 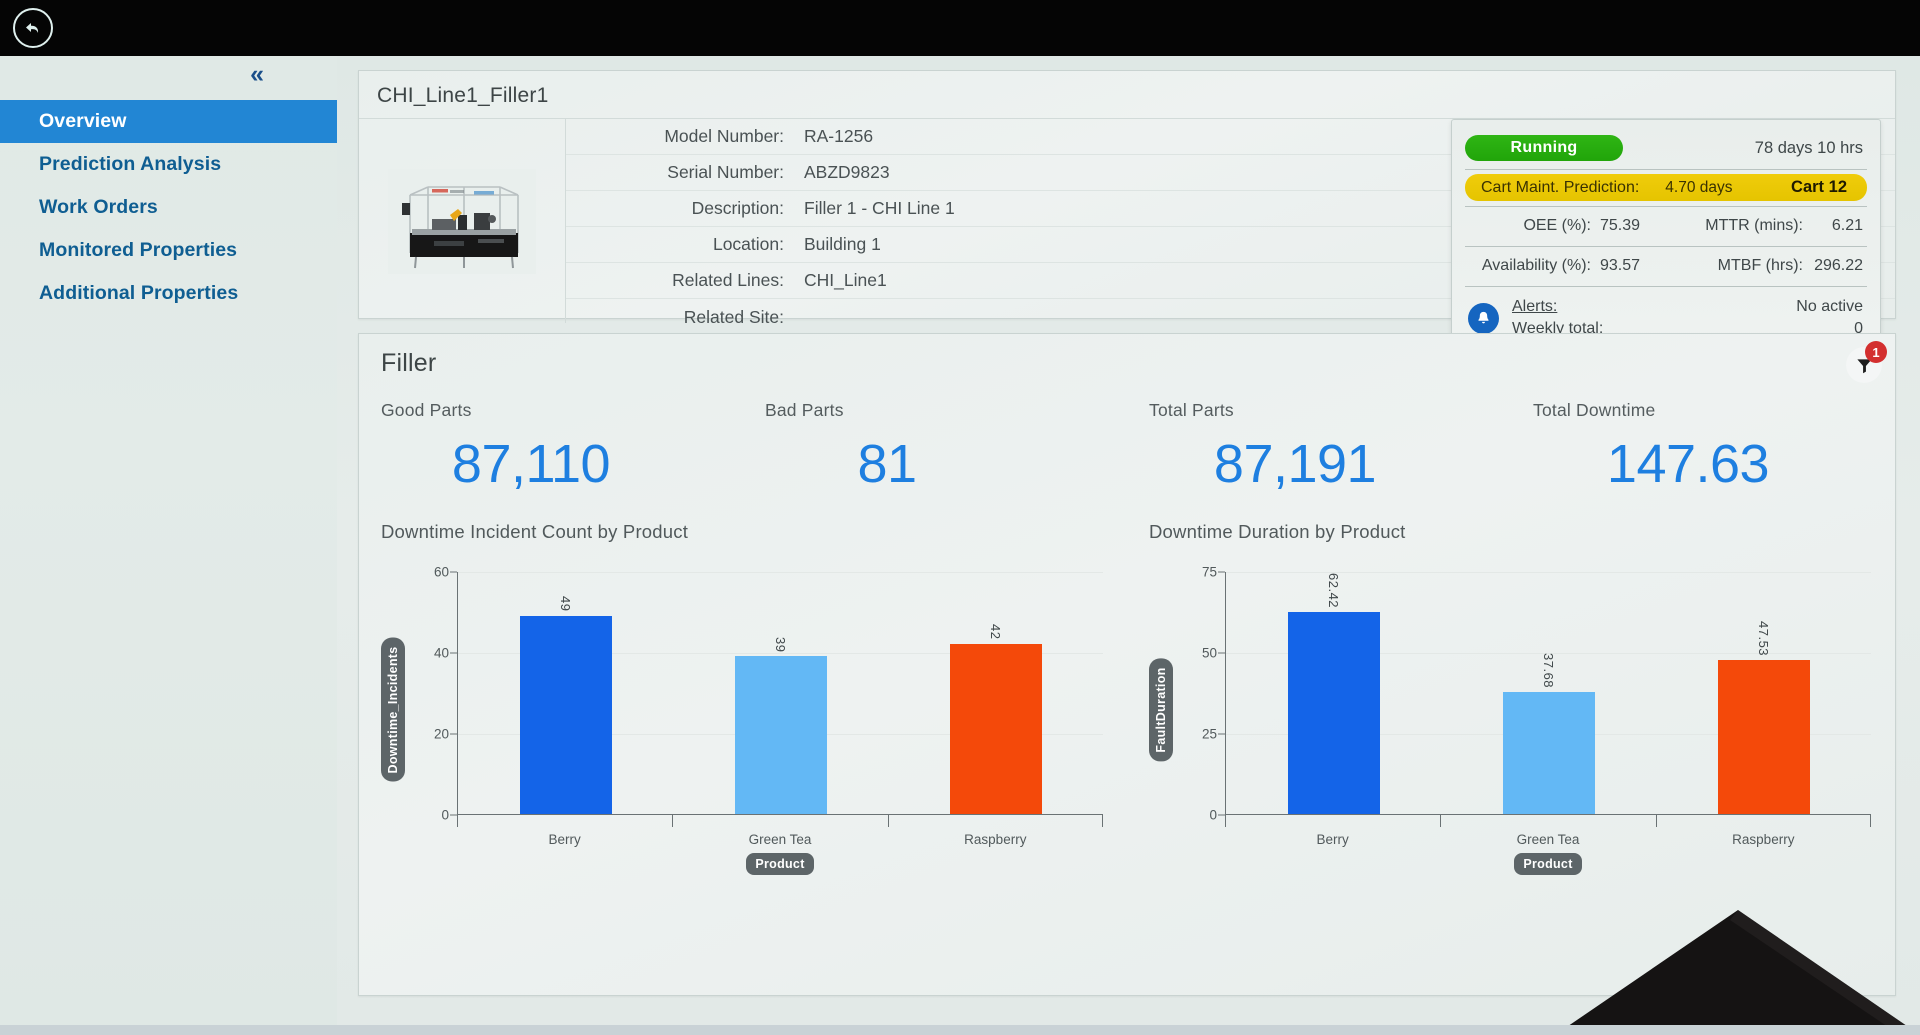 What do you see at coordinates (879, 208) in the screenshot?
I see `spec-value: Filler 1 - CHI Line 1` at bounding box center [879, 208].